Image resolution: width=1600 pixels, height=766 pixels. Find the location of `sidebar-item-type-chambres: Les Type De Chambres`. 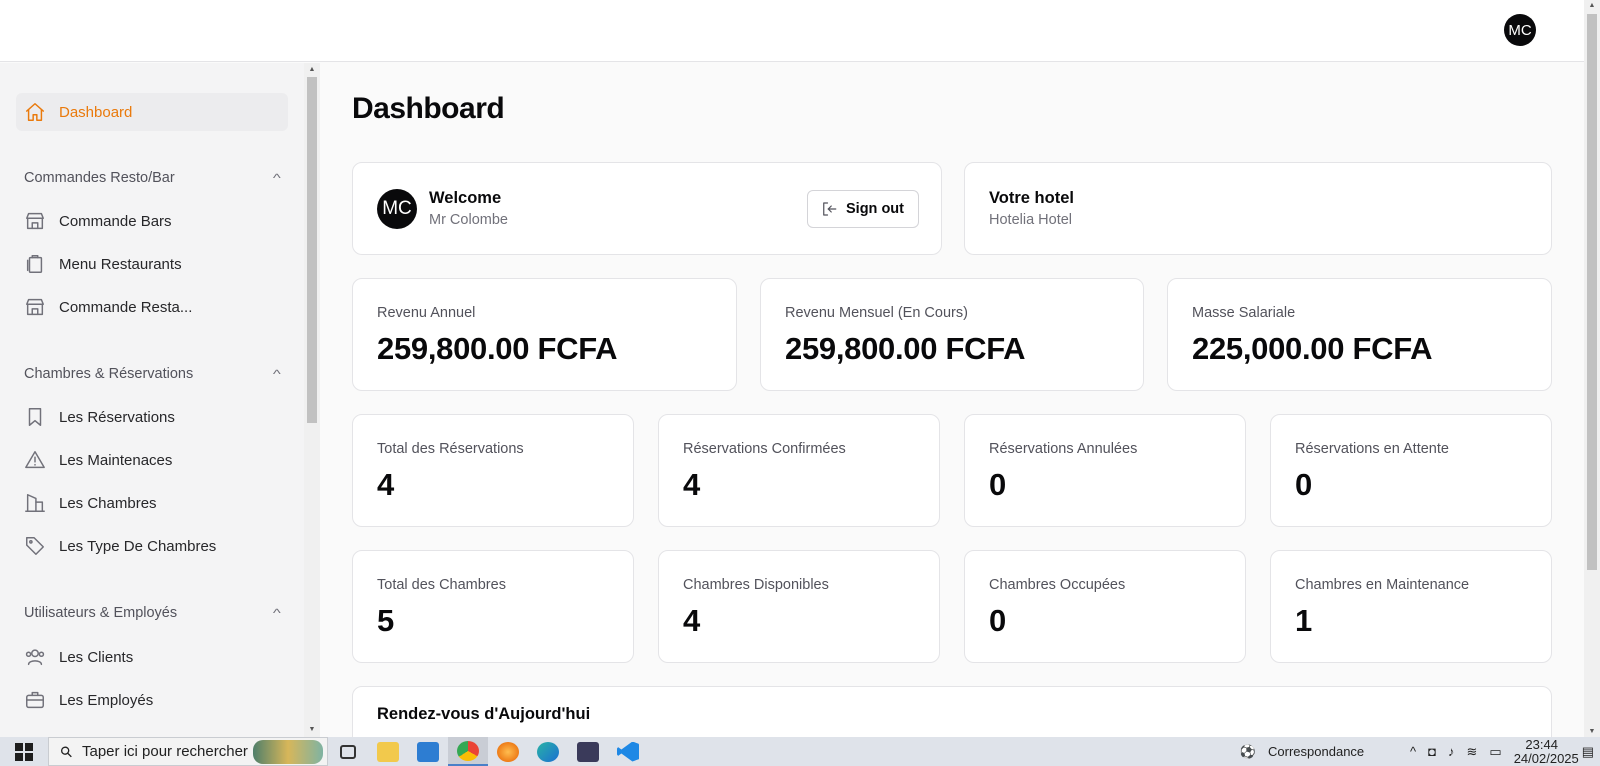

sidebar-item-type-chambres: Les Type De Chambres is located at coordinates (152, 546).